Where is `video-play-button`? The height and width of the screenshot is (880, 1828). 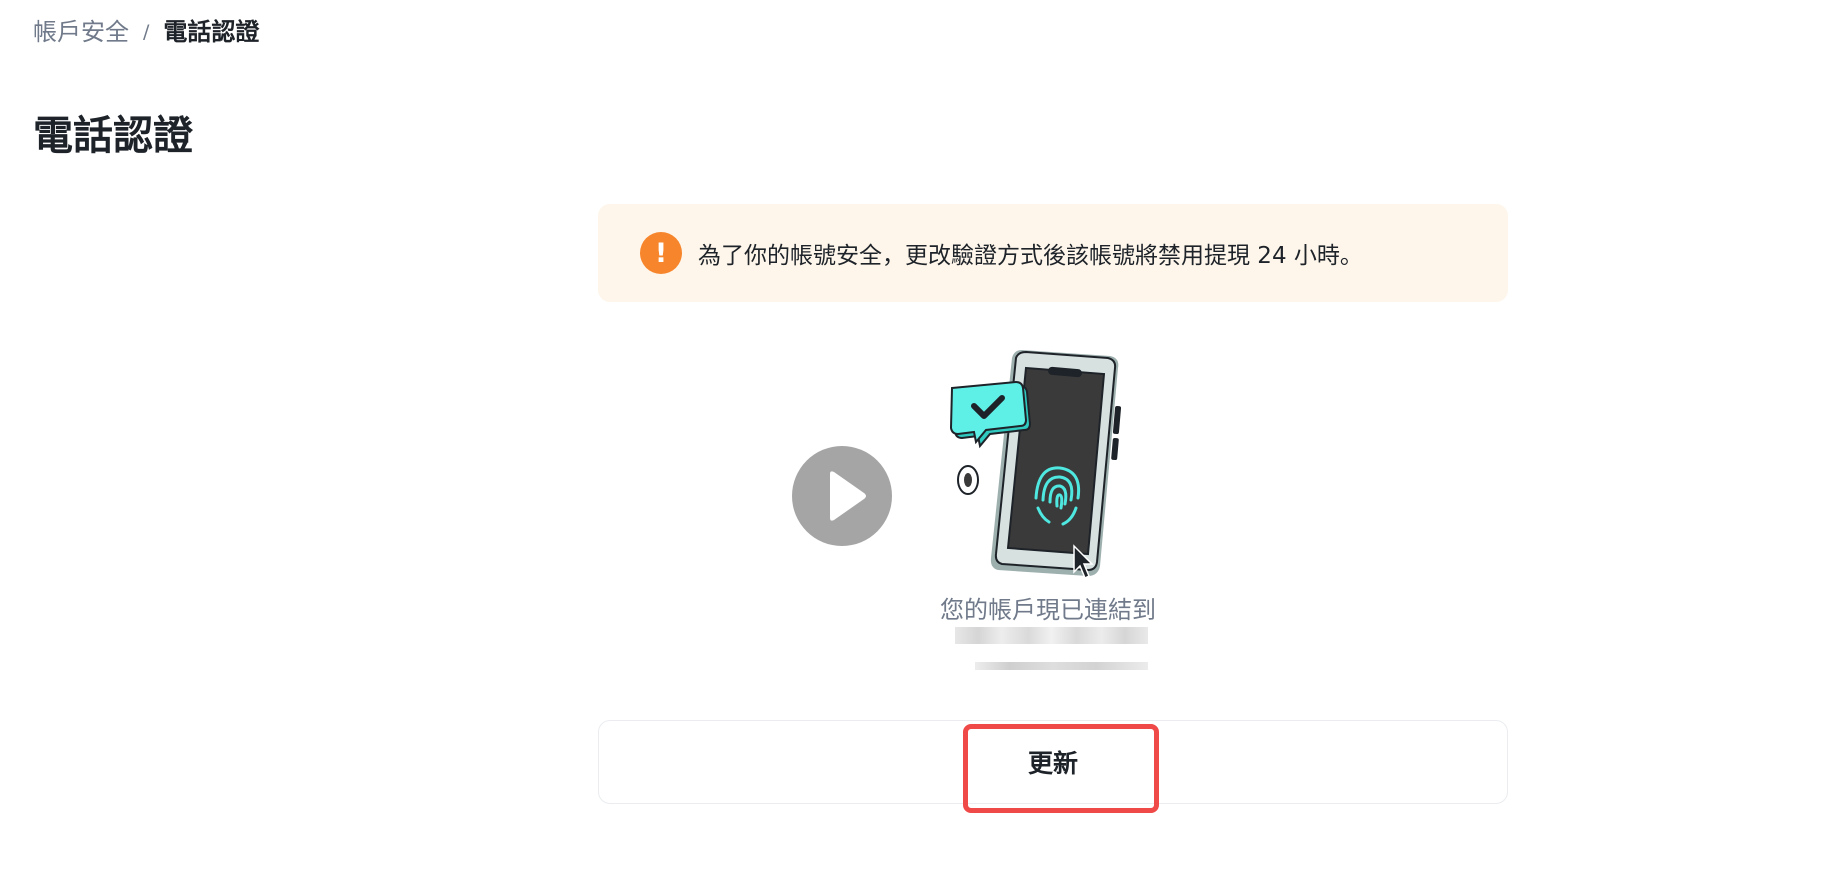
video-play-button is located at coordinates (842, 496).